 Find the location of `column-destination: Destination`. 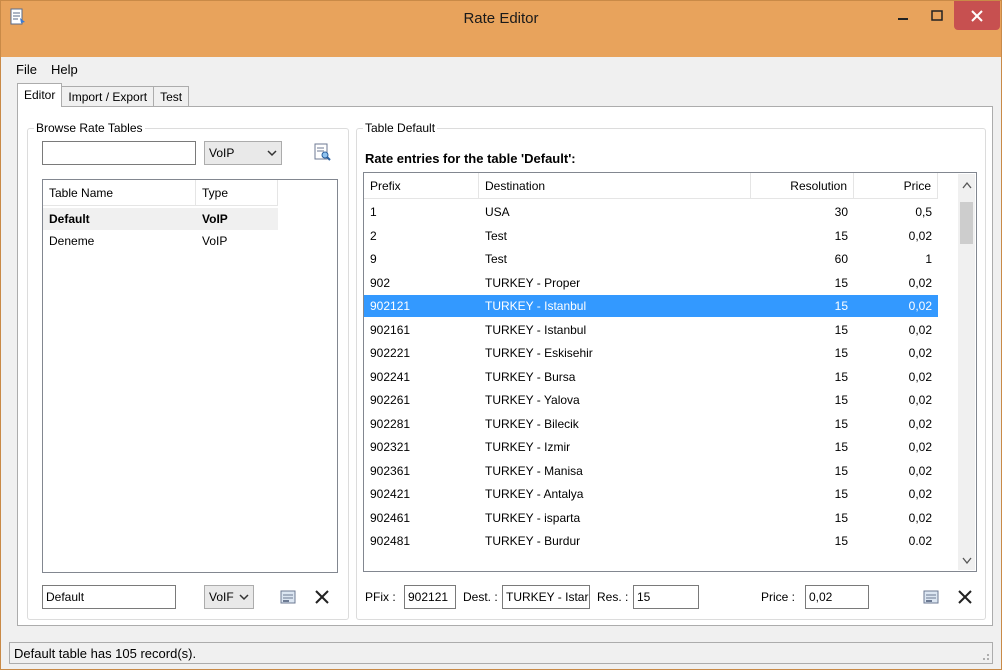

column-destination: Destination is located at coordinates (615, 186).